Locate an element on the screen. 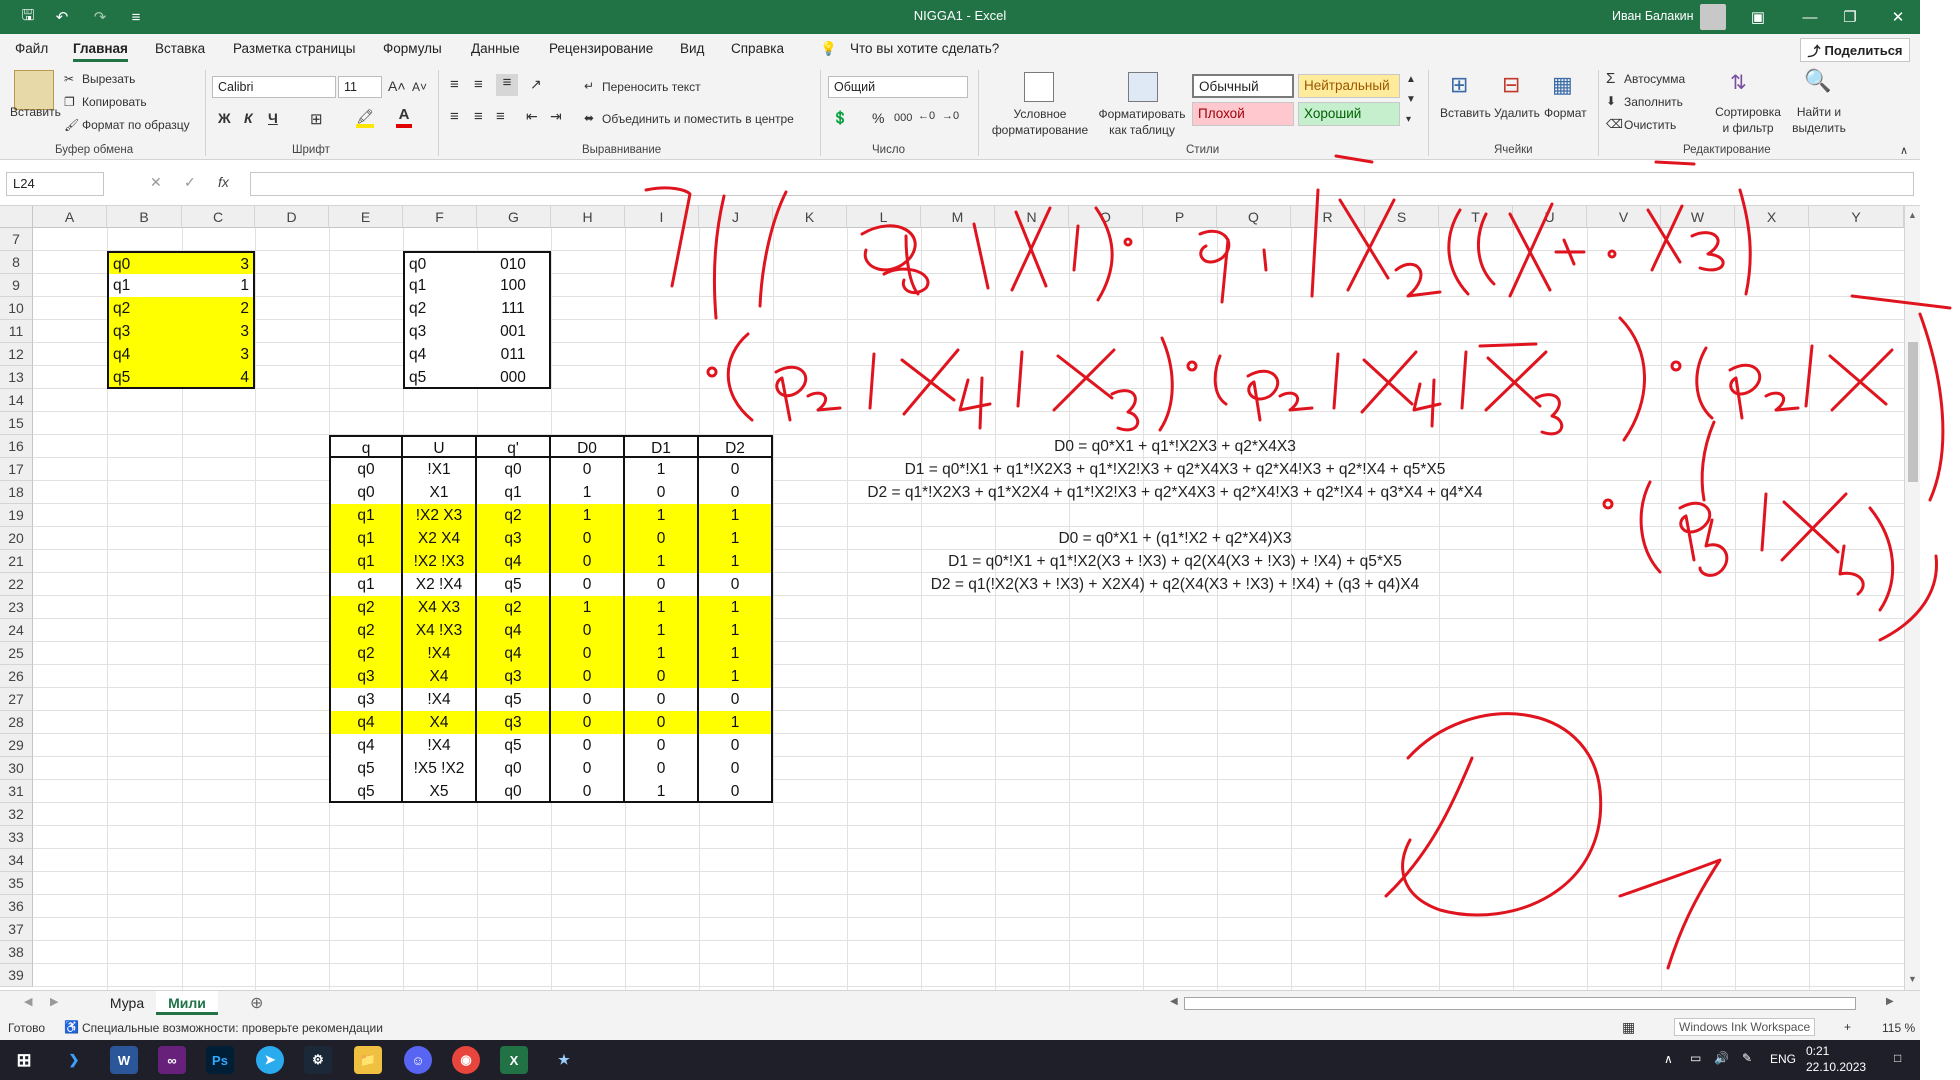 The height and width of the screenshot is (1080, 1960). table-cell: !X2 X3 is located at coordinates (440, 515).